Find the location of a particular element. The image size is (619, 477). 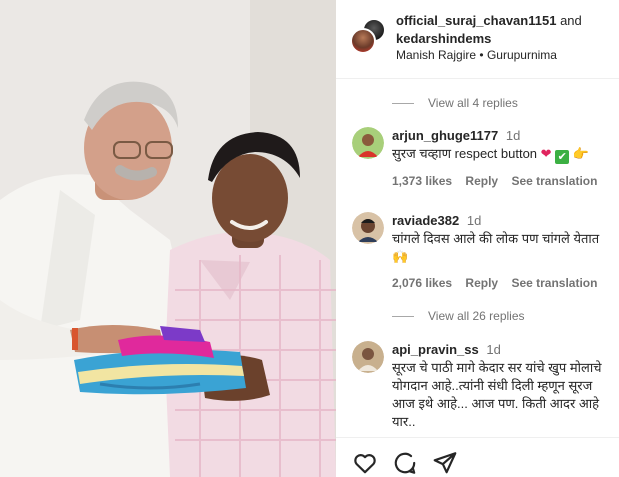

view-replies-label: View all 26 replies is located at coordinates (476, 316).